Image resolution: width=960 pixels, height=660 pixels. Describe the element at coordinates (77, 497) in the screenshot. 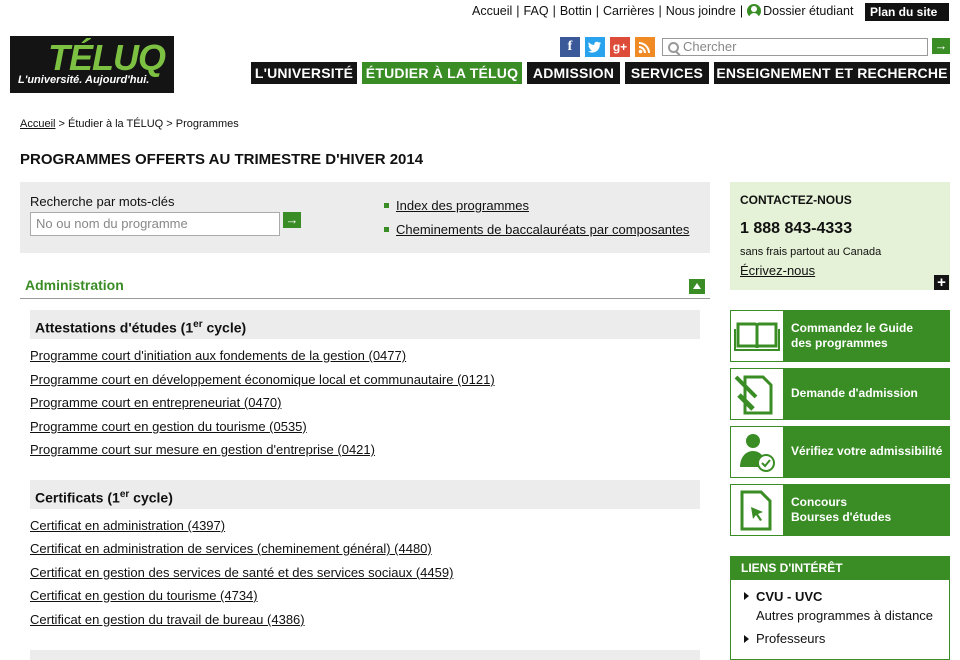

I see `group-title: Certificats (1` at that location.